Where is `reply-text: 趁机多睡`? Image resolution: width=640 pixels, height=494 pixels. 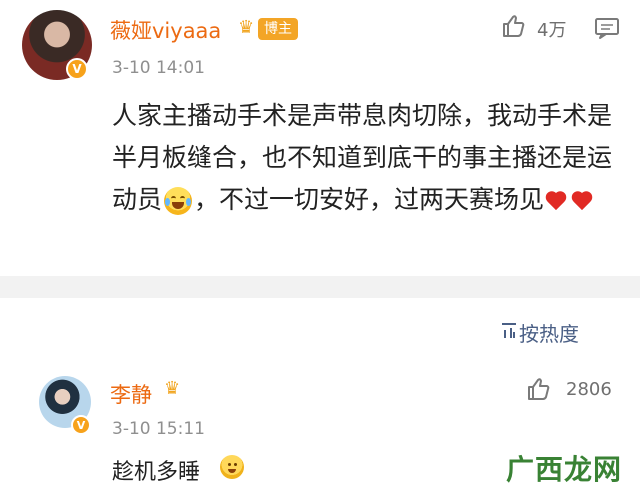
reply-text: 趁机多睡 is located at coordinates (156, 472).